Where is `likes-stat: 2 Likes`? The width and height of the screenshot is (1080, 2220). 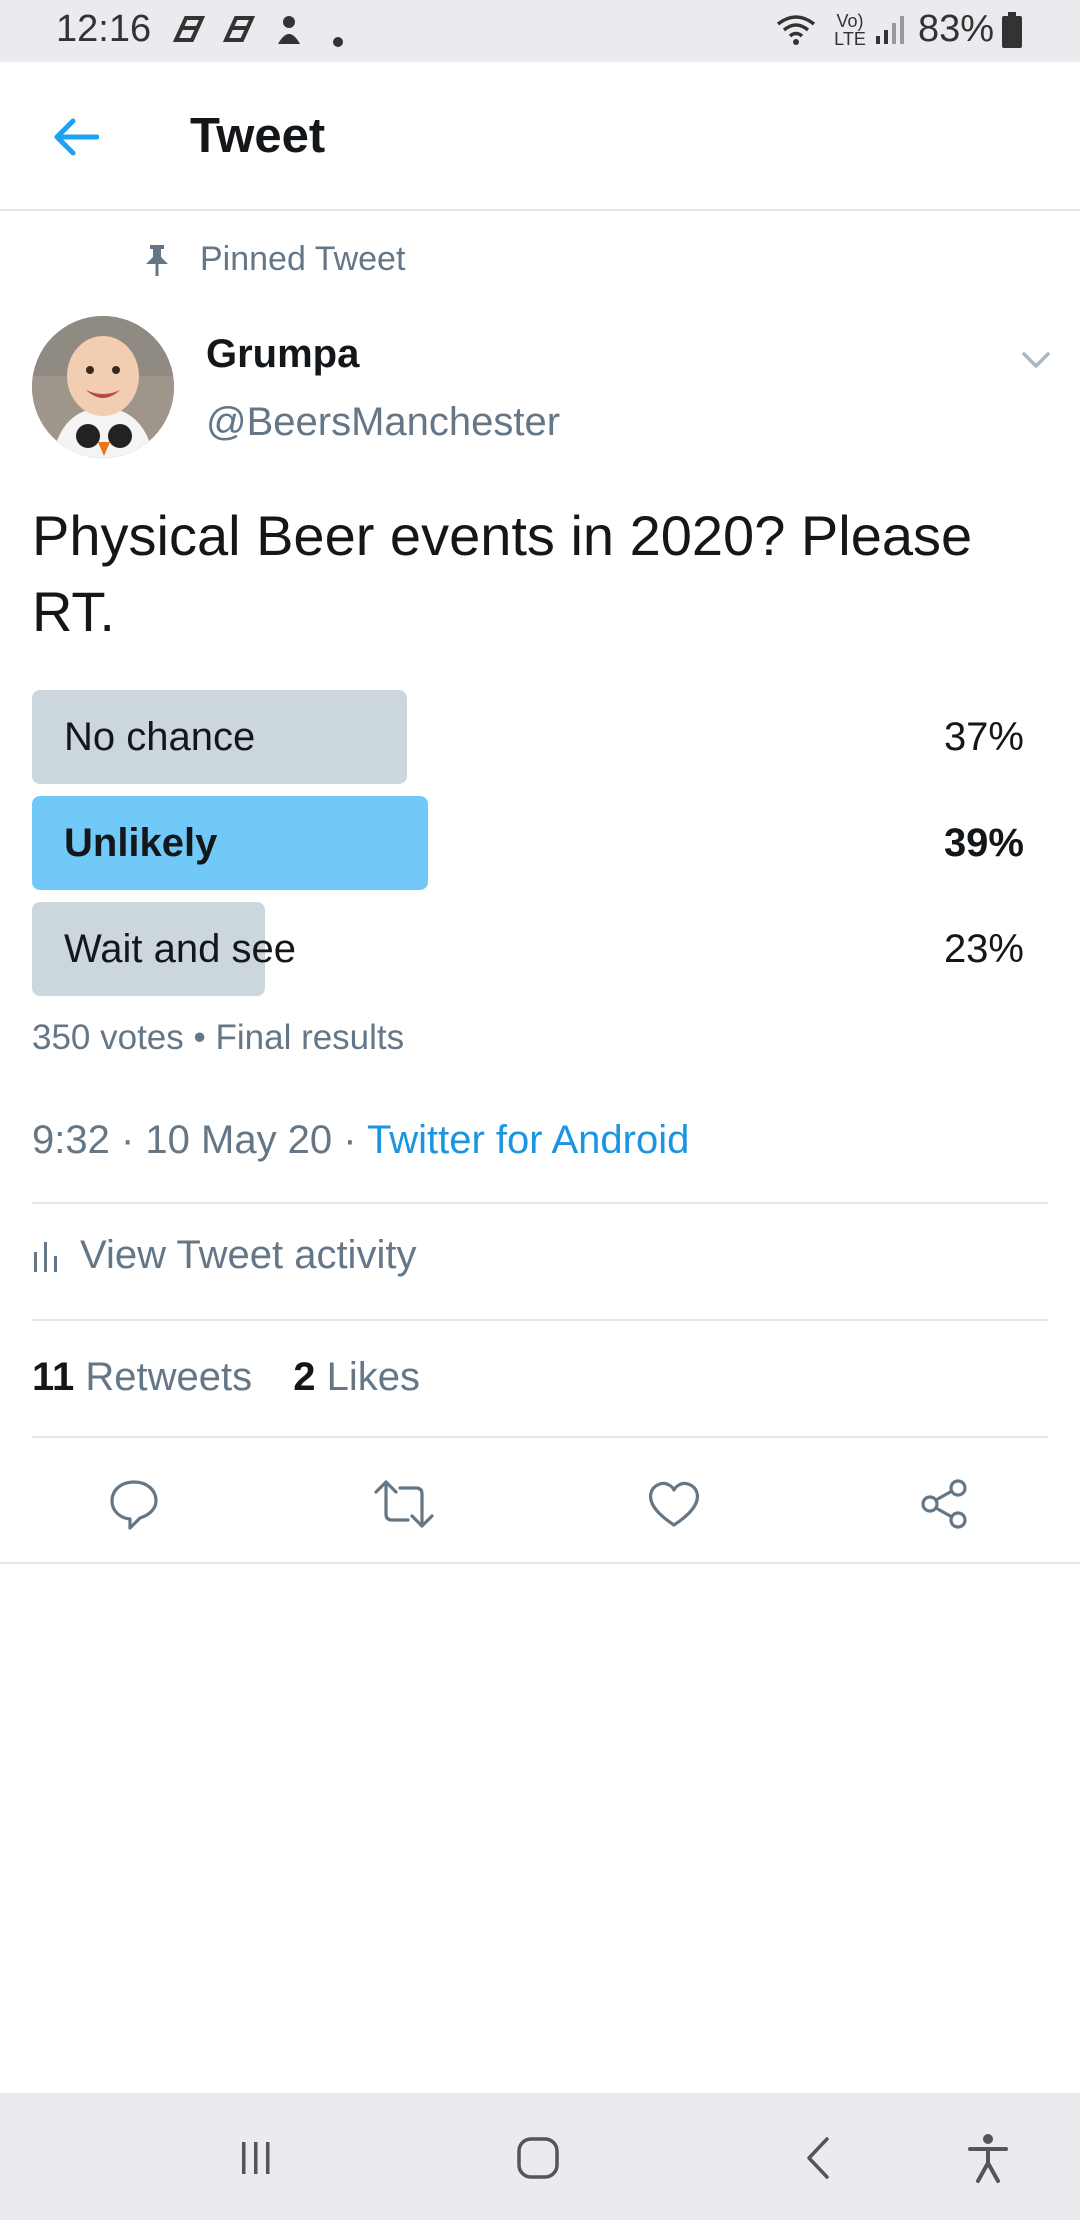
likes-stat: 2 Likes is located at coordinates (356, 1377).